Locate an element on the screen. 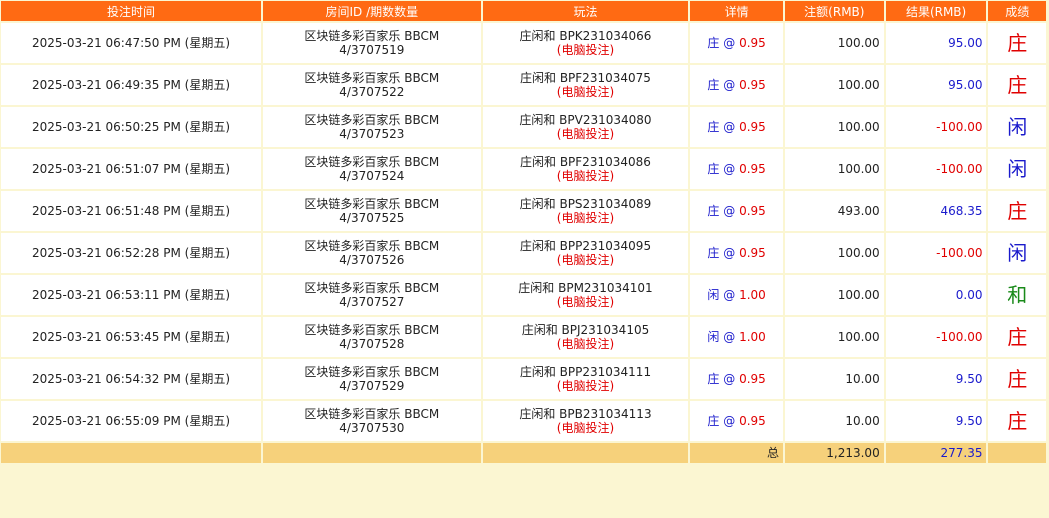  play-cell: 庄闲和 BPF231034086 (电脑投注) is located at coordinates (585, 169).